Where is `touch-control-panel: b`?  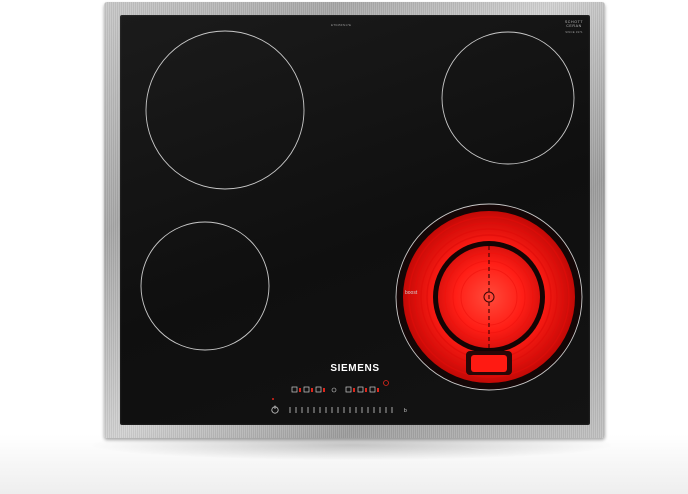
touch-control-panel: b is located at coordinates (339, 397).